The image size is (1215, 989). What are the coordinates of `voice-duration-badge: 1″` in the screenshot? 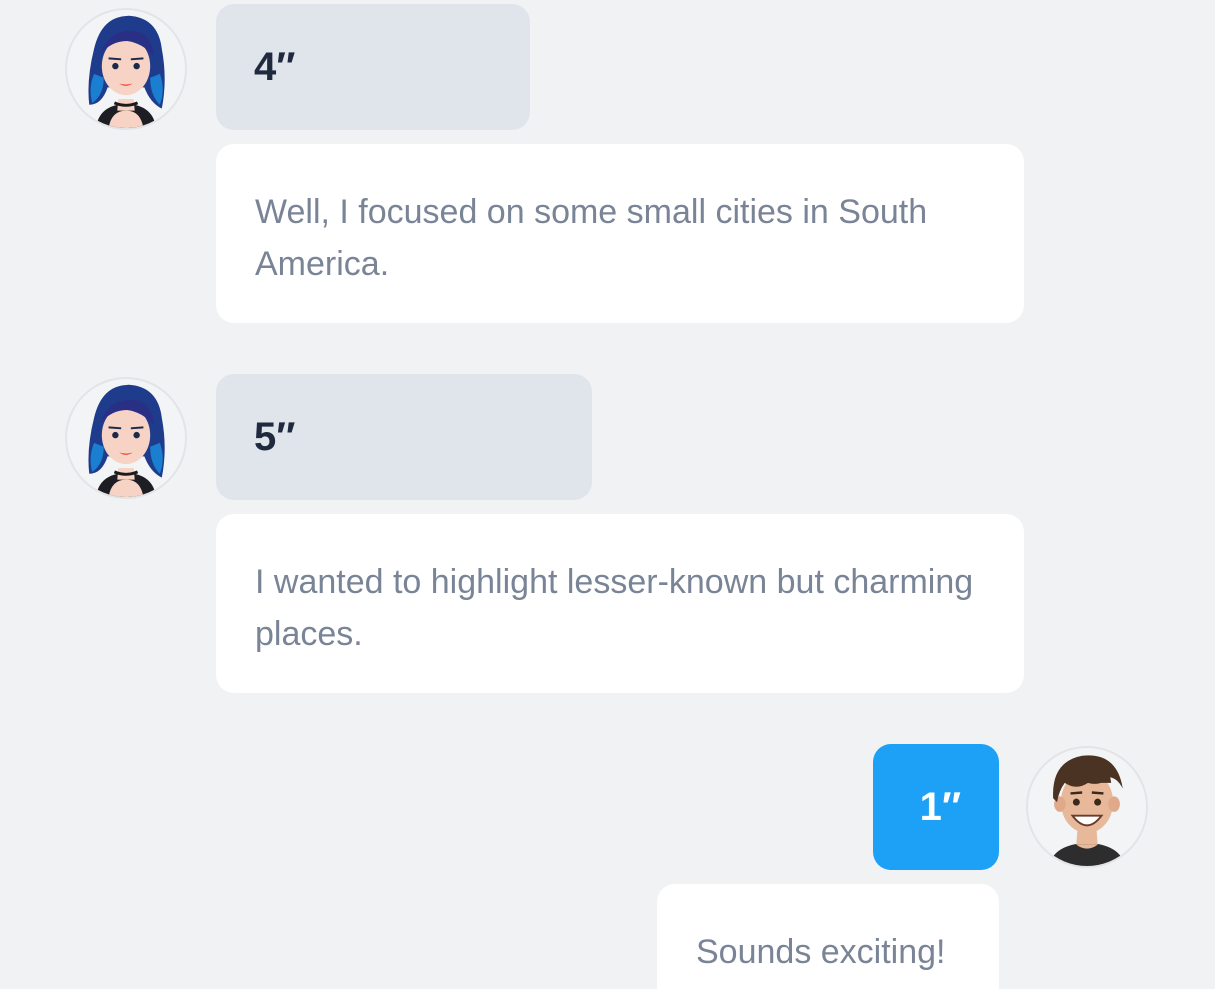 It's located at (936, 807).